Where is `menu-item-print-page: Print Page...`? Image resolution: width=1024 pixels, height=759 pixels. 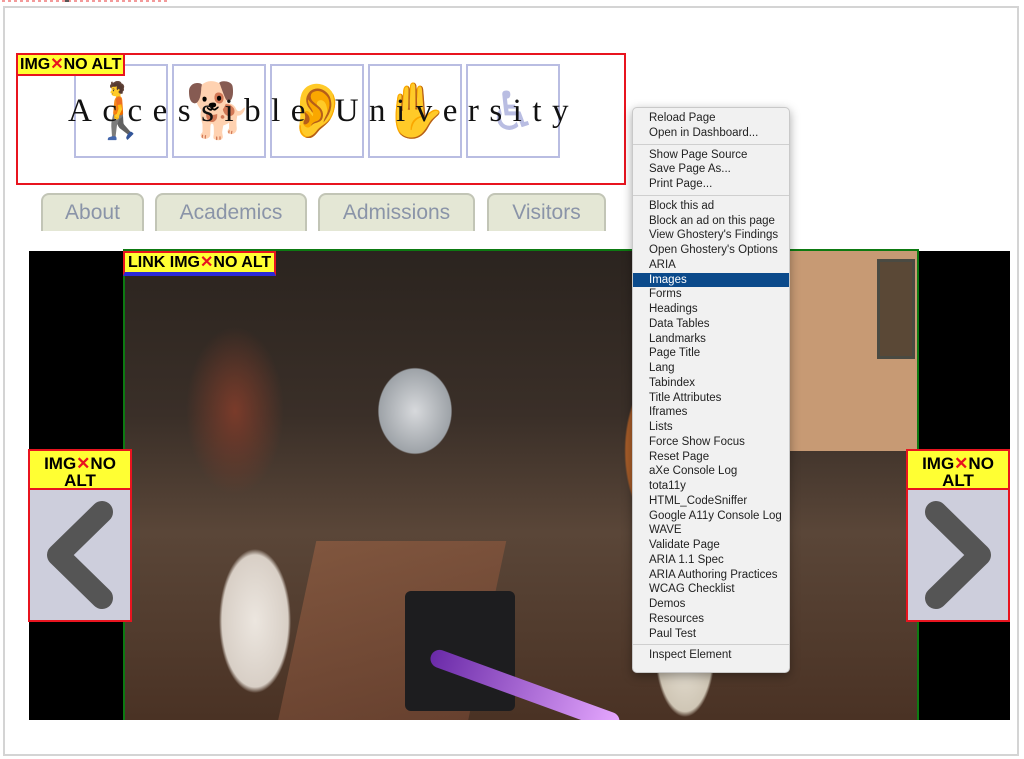
menu-item-print-page: Print Page... is located at coordinates (711, 184).